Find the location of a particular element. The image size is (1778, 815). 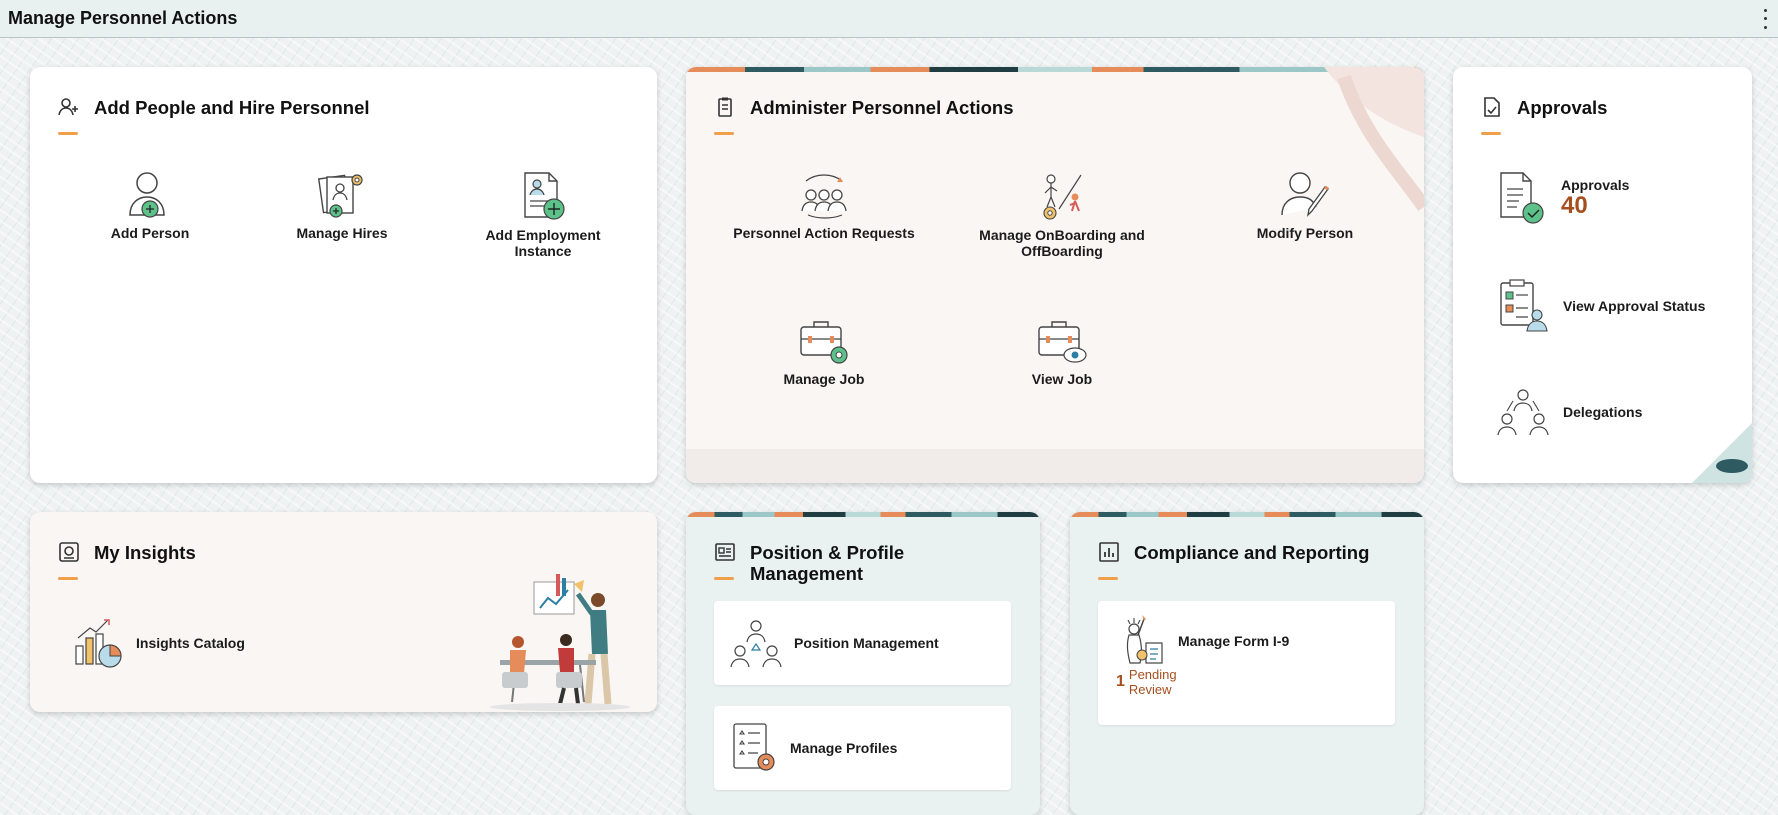

onboarding-offboarding-icon is located at coordinates (1062, 197).